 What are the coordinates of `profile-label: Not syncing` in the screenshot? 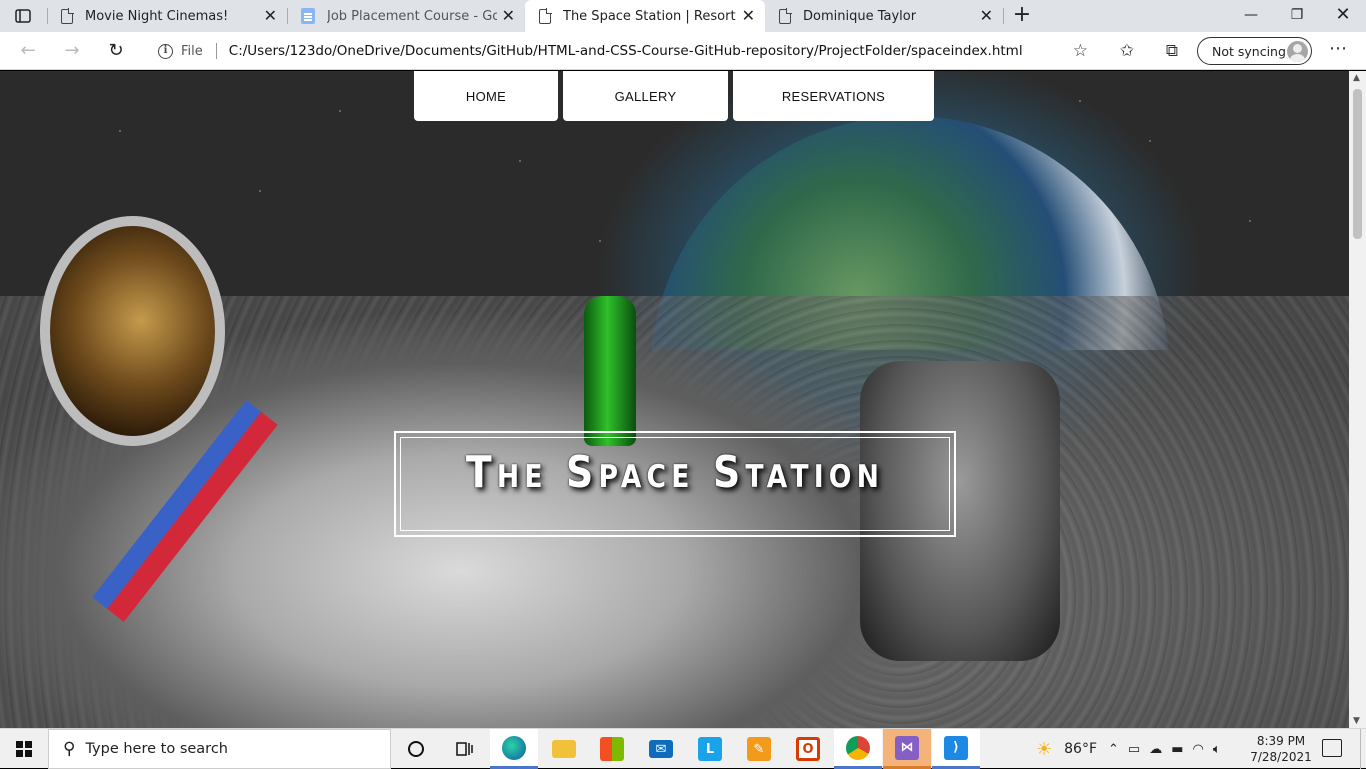 It's located at (1249, 51).